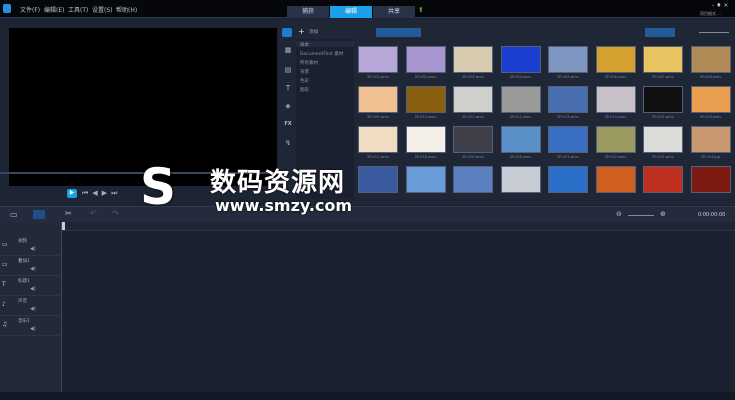  Describe the element at coordinates (4, 284) in the screenshot. I see `track-icon: T` at that location.